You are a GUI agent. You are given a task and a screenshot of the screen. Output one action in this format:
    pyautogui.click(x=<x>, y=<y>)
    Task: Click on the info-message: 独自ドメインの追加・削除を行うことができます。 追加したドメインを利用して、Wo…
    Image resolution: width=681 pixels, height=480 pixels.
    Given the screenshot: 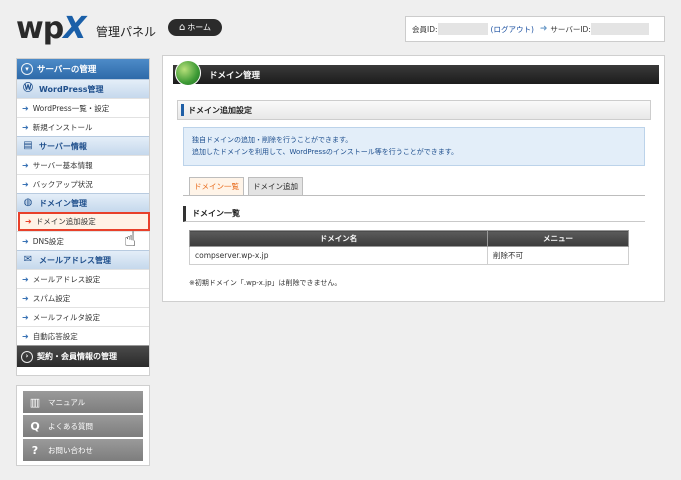 What is the action you would take?
    pyautogui.click(x=414, y=146)
    